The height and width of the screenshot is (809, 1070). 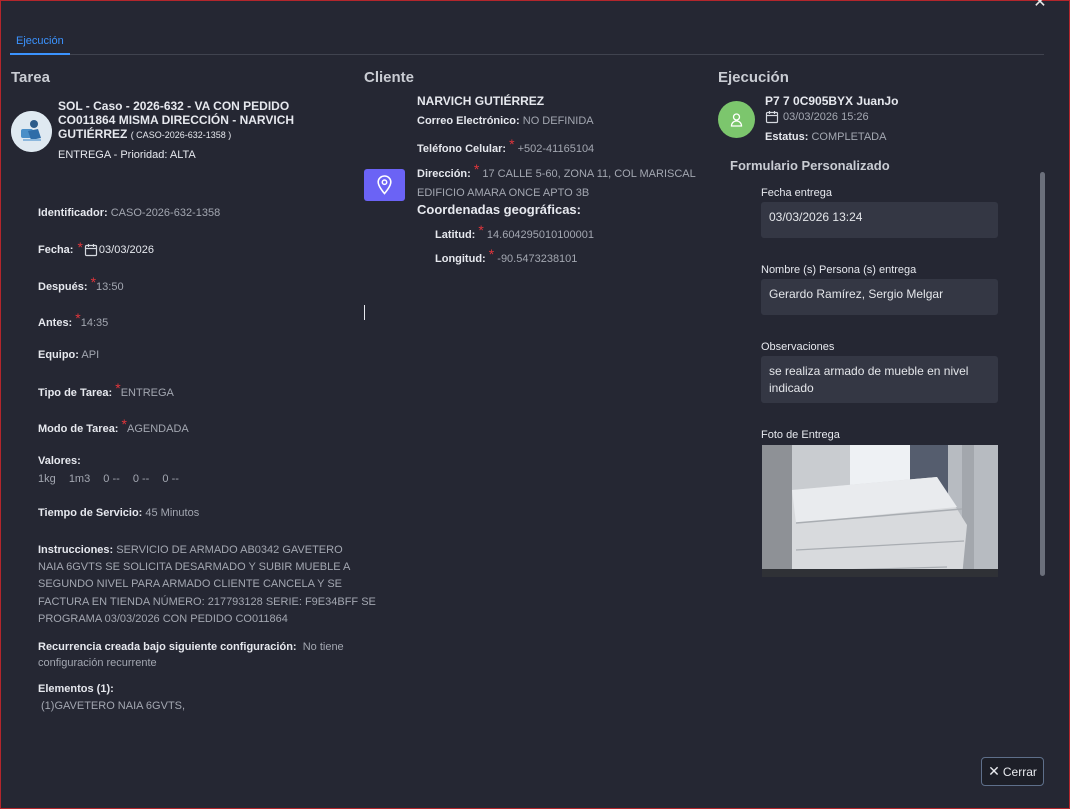 I want to click on form-title: Formulario Personalizado, so click(x=810, y=165).